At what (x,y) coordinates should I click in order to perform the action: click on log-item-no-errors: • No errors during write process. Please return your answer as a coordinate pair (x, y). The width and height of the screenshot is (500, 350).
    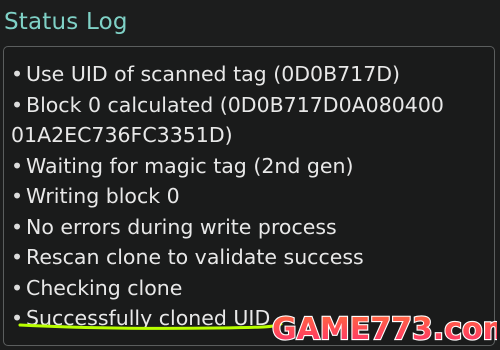
    Looking at the image, I should click on (227, 227).